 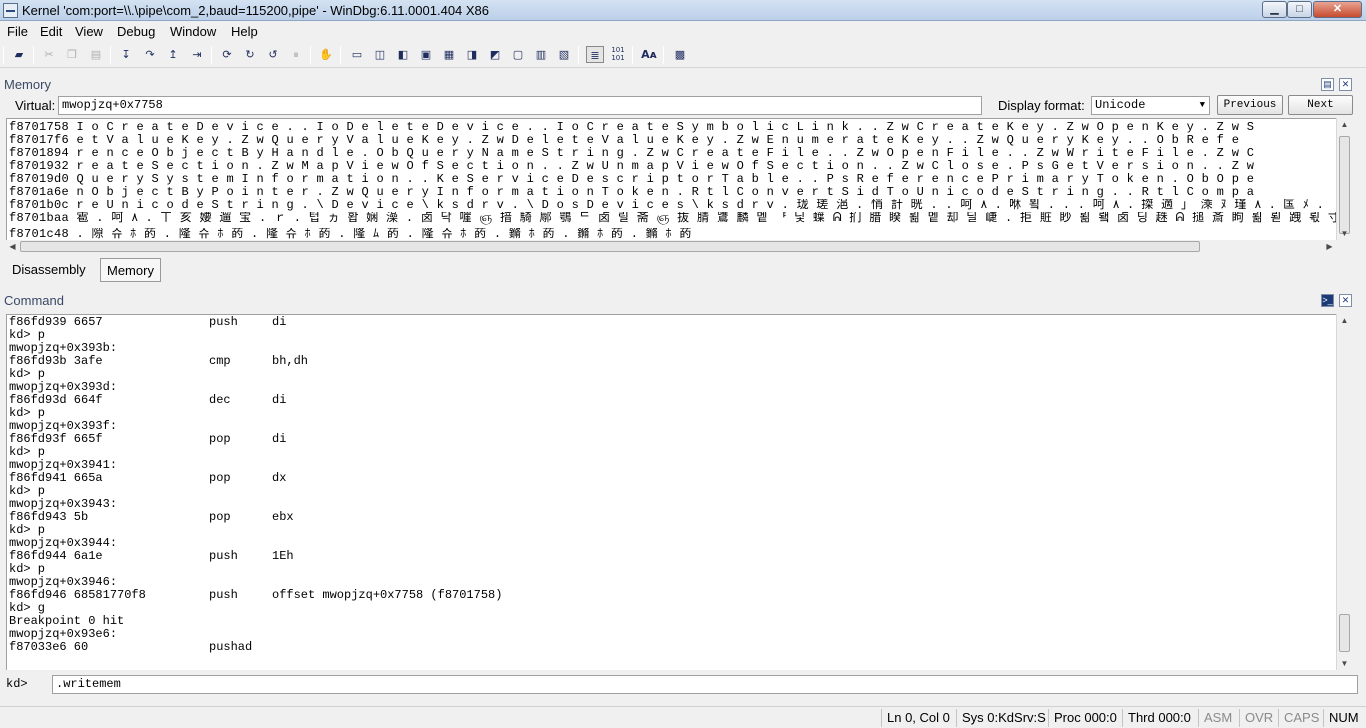 I want to click on status-proc: Proc 000:0, so click(x=1082, y=718).